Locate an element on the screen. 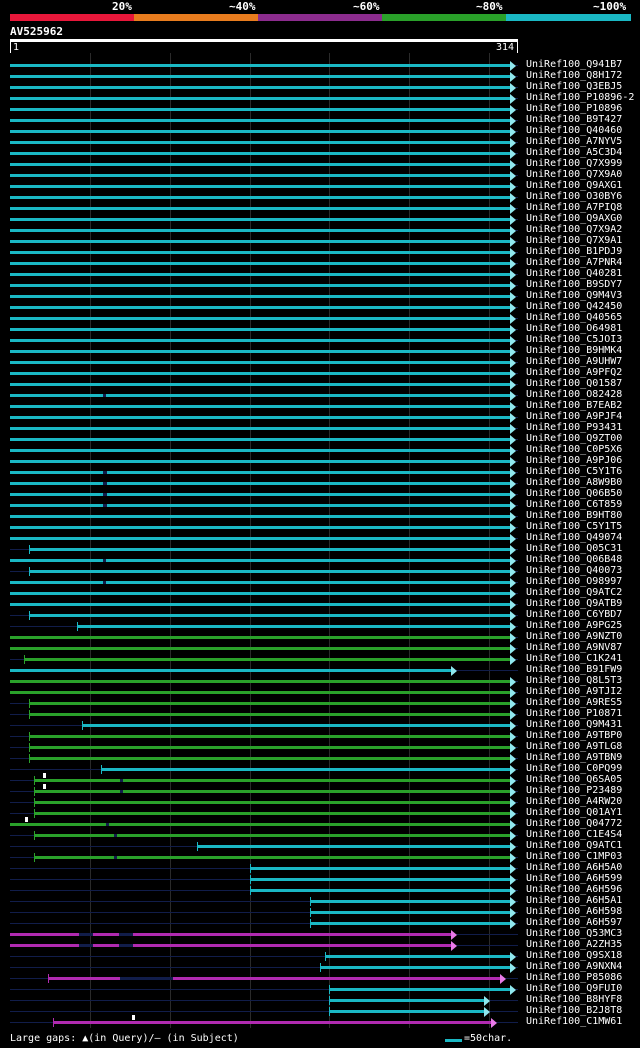  hit-label: UniRef100_Q9ATC1 is located at coordinates (574, 845).